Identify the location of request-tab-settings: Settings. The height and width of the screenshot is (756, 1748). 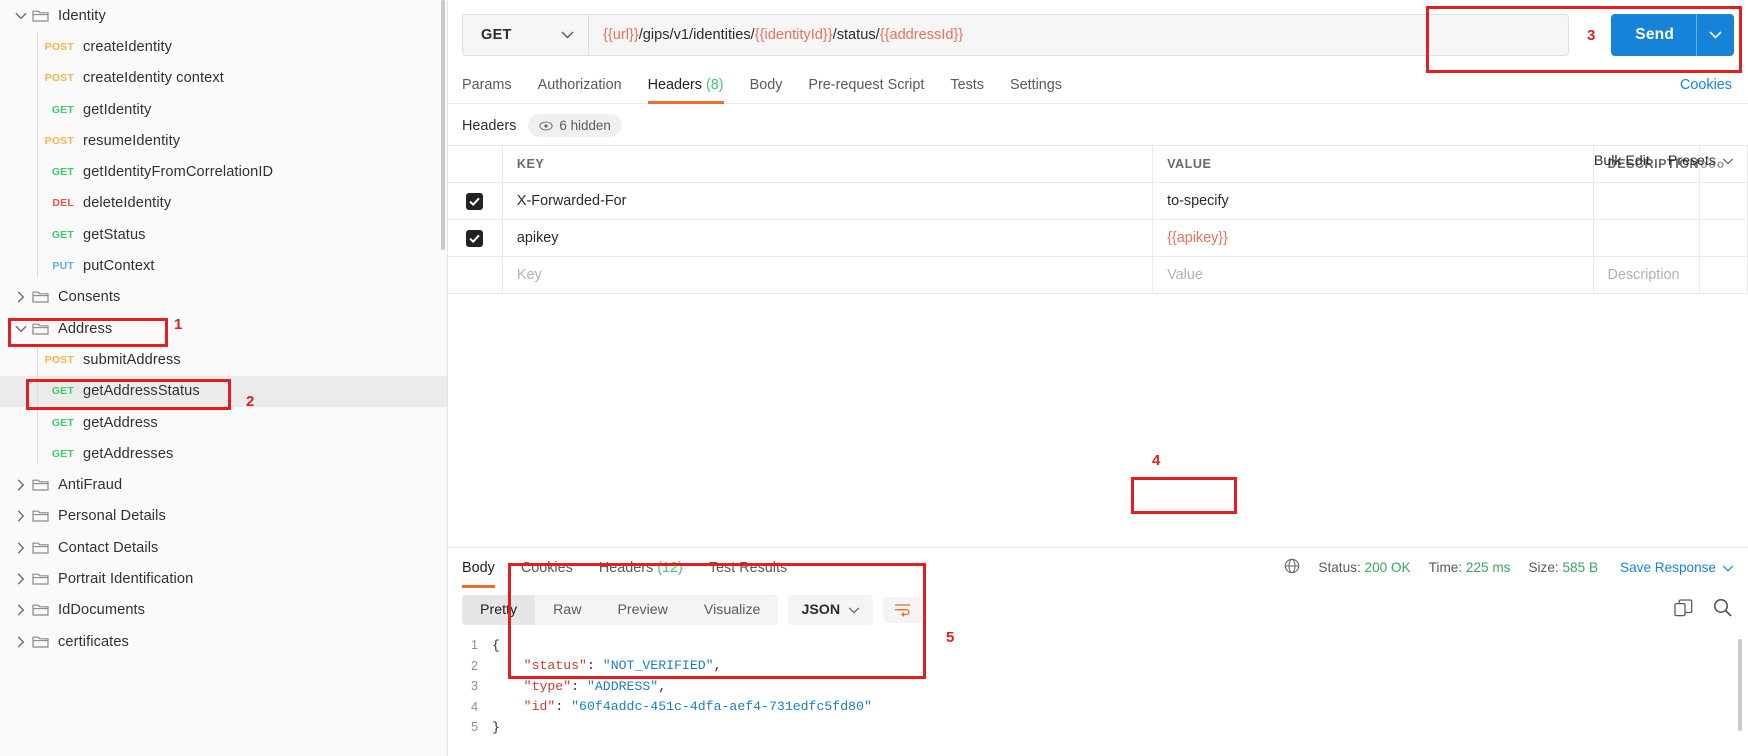
(1036, 85).